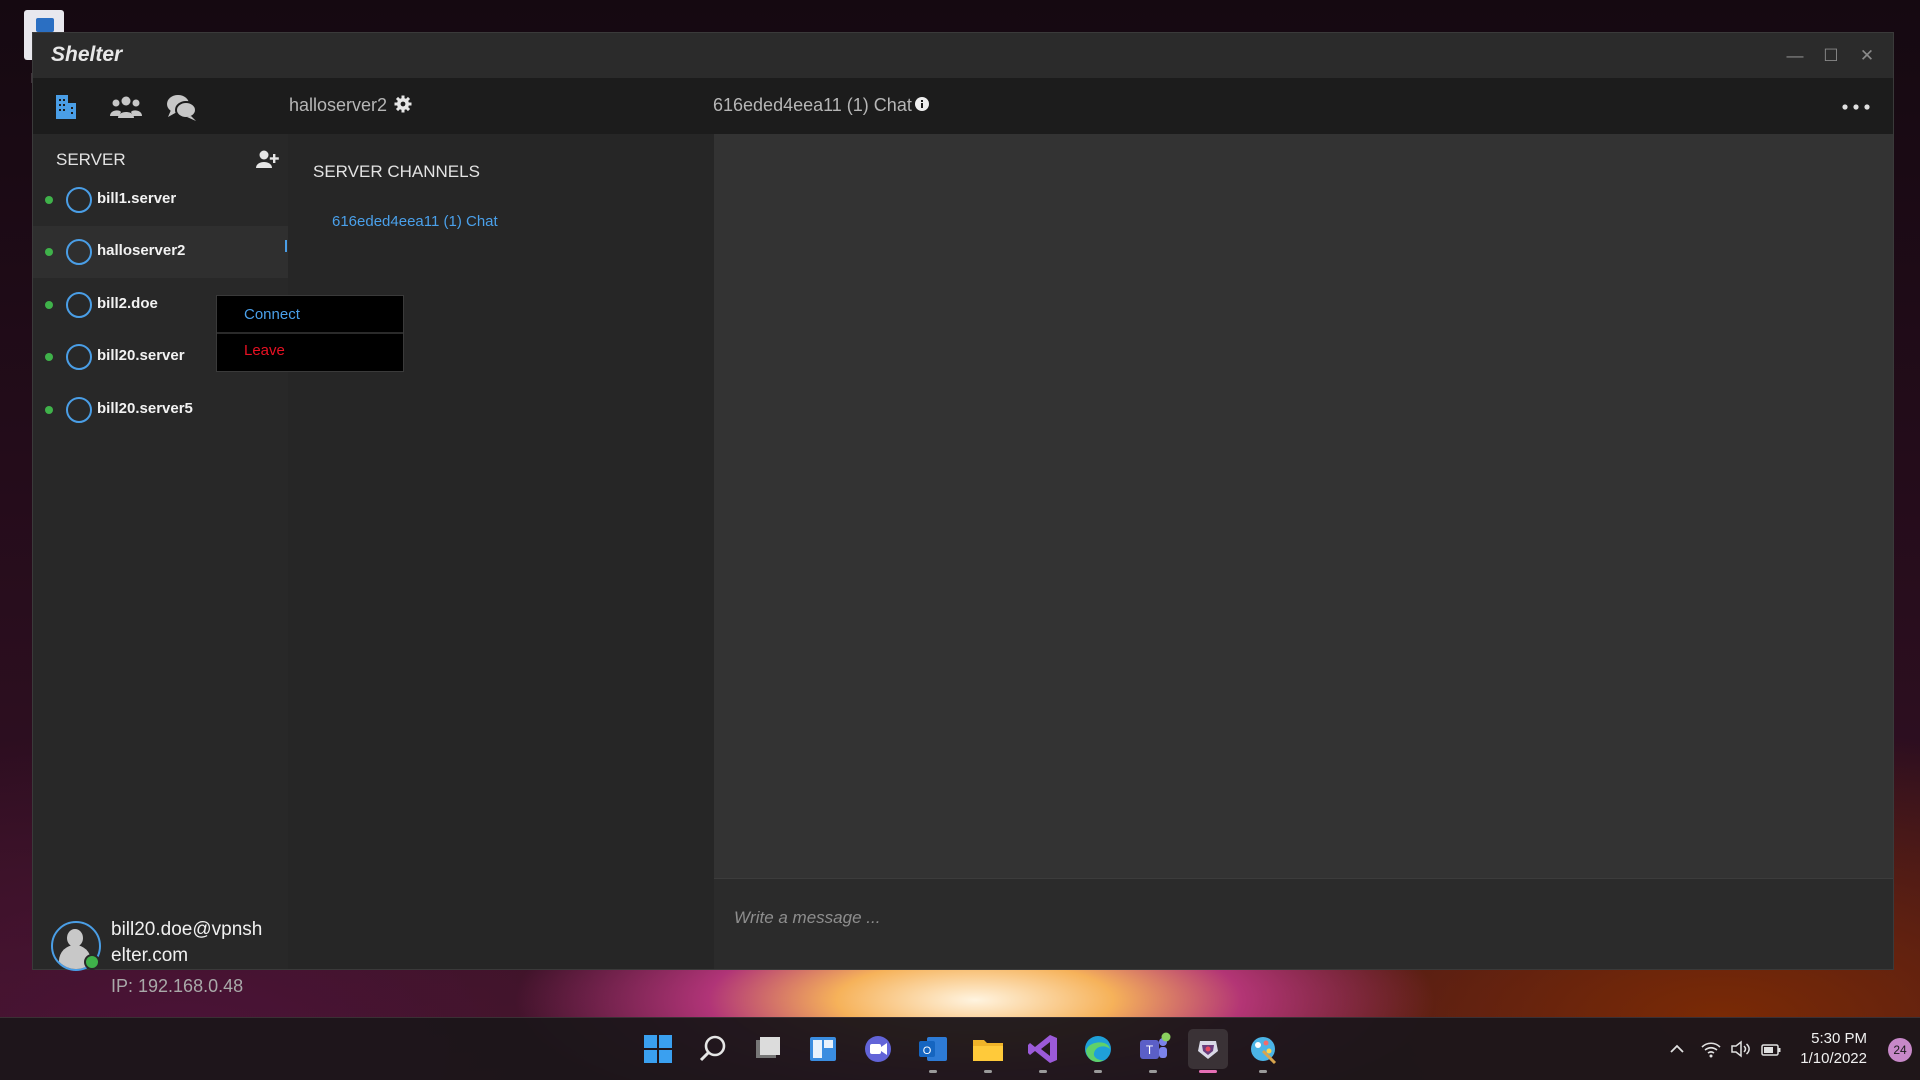  Describe the element at coordinates (1833, 1058) in the screenshot. I see `clock-date: 1/10/2022` at that location.